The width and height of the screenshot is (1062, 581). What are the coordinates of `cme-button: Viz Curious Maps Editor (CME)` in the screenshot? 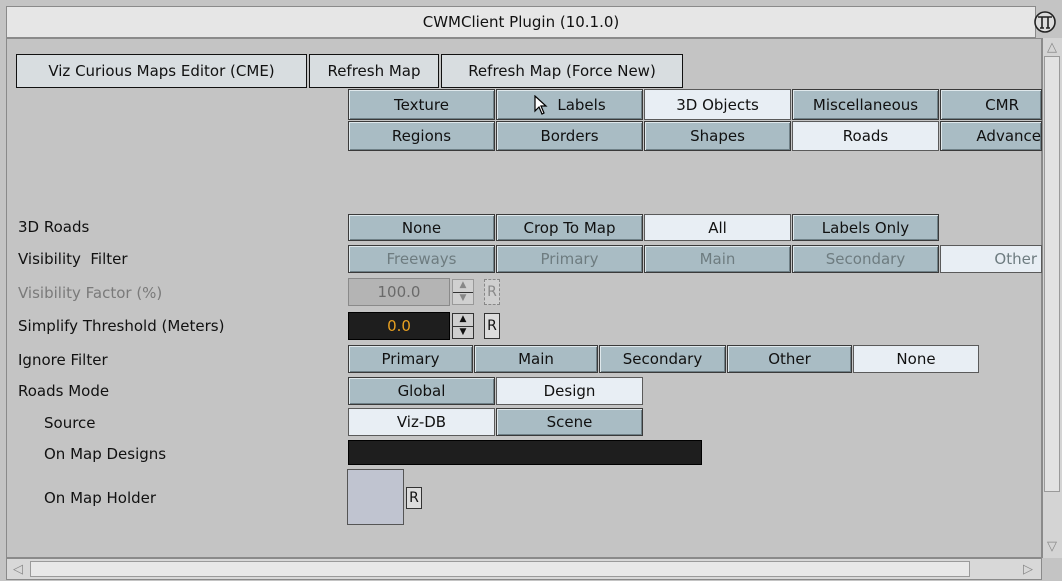 It's located at (161, 71).